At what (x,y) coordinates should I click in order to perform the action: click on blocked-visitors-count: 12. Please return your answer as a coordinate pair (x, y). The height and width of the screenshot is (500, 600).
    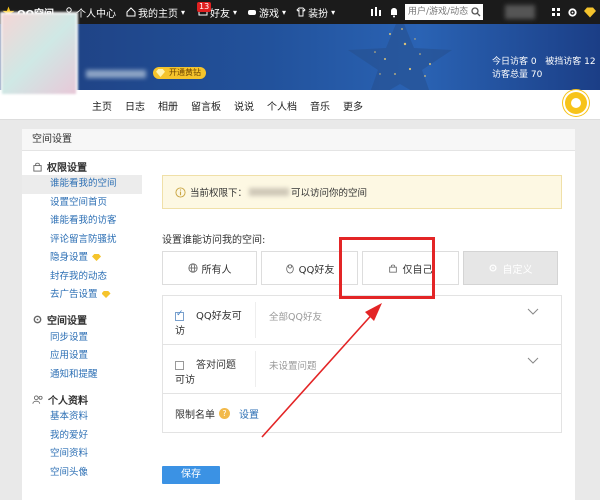
    Looking at the image, I should click on (589, 62).